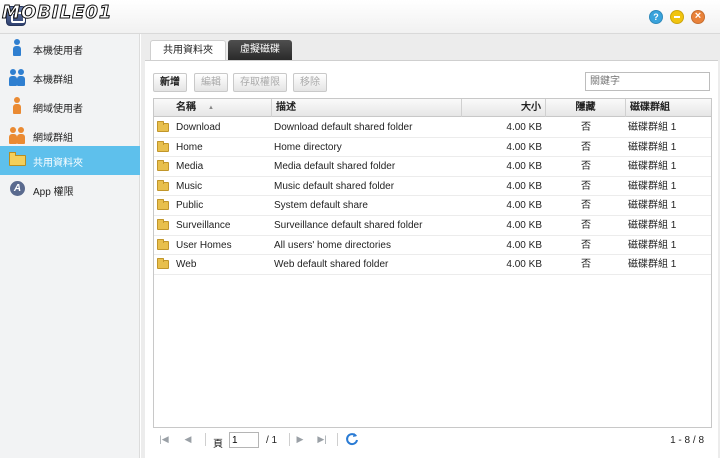  I want to click on folder-name: Music, so click(189, 186).